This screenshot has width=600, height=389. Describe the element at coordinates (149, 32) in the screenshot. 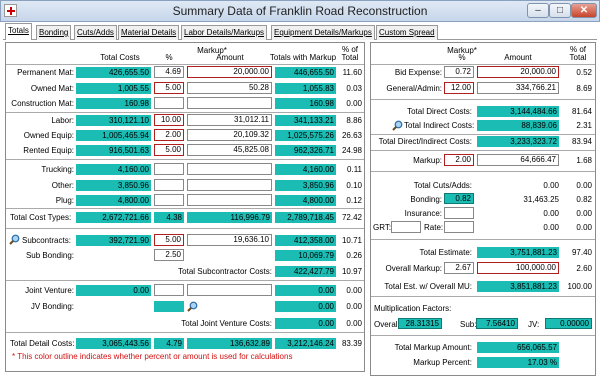

I see `tab-material-details: Material Details` at that location.